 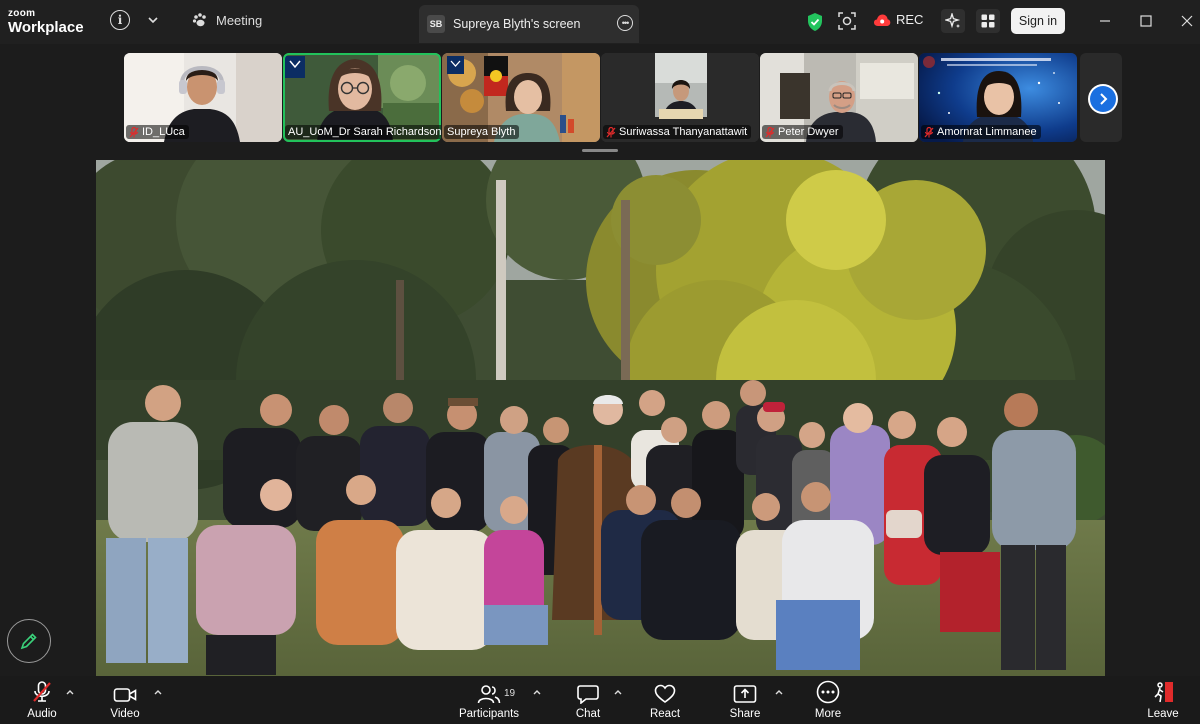 I want to click on leave-button: Leave, so click(x=1163, y=700).